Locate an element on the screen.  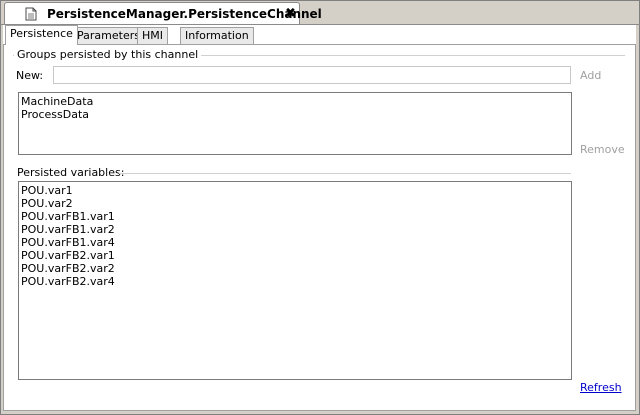
remove-button: Remove is located at coordinates (602, 149).